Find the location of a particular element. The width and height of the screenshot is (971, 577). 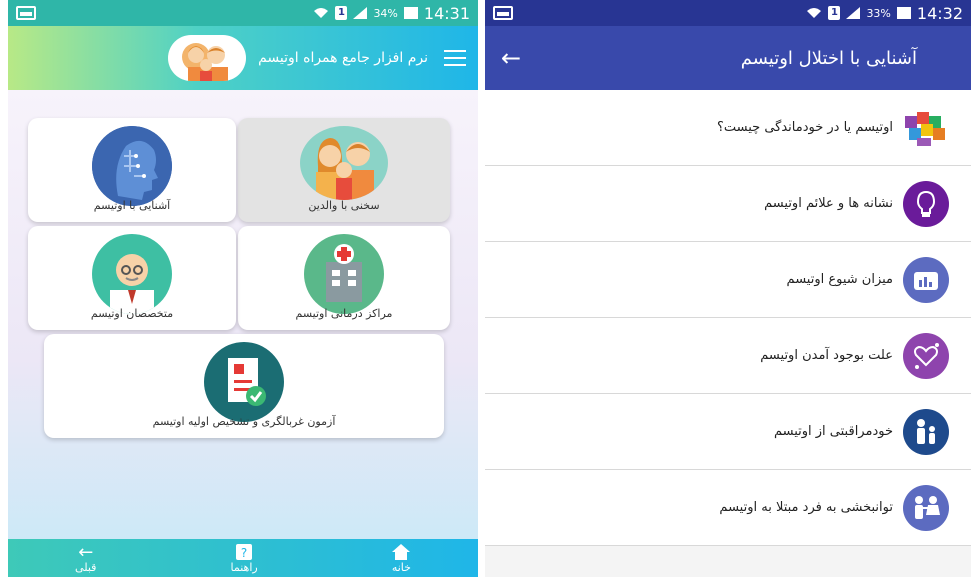

nav-back: ← قبلی is located at coordinates (86, 557).